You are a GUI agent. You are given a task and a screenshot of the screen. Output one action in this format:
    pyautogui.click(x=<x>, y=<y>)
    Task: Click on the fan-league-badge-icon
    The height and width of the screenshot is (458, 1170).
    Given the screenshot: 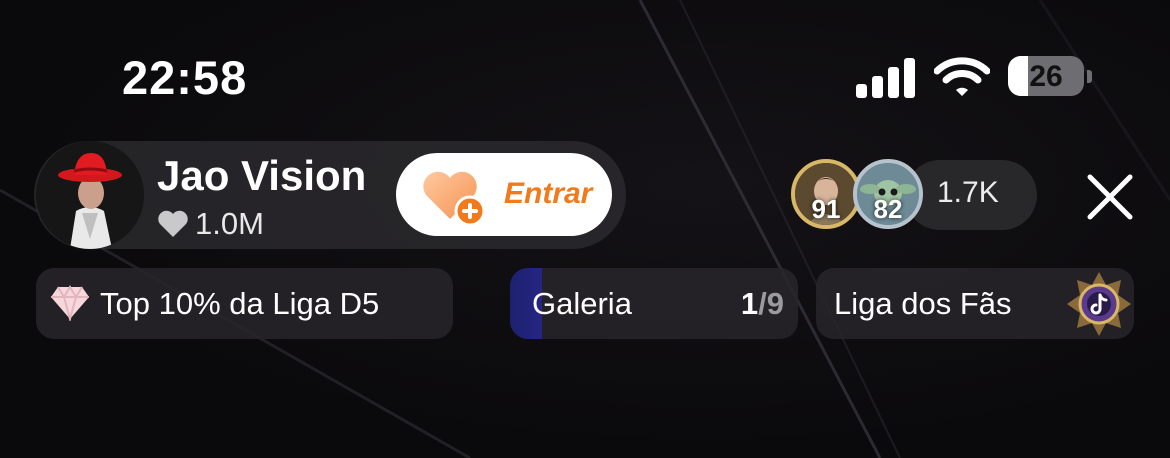 What is the action you would take?
    pyautogui.click(x=1099, y=304)
    